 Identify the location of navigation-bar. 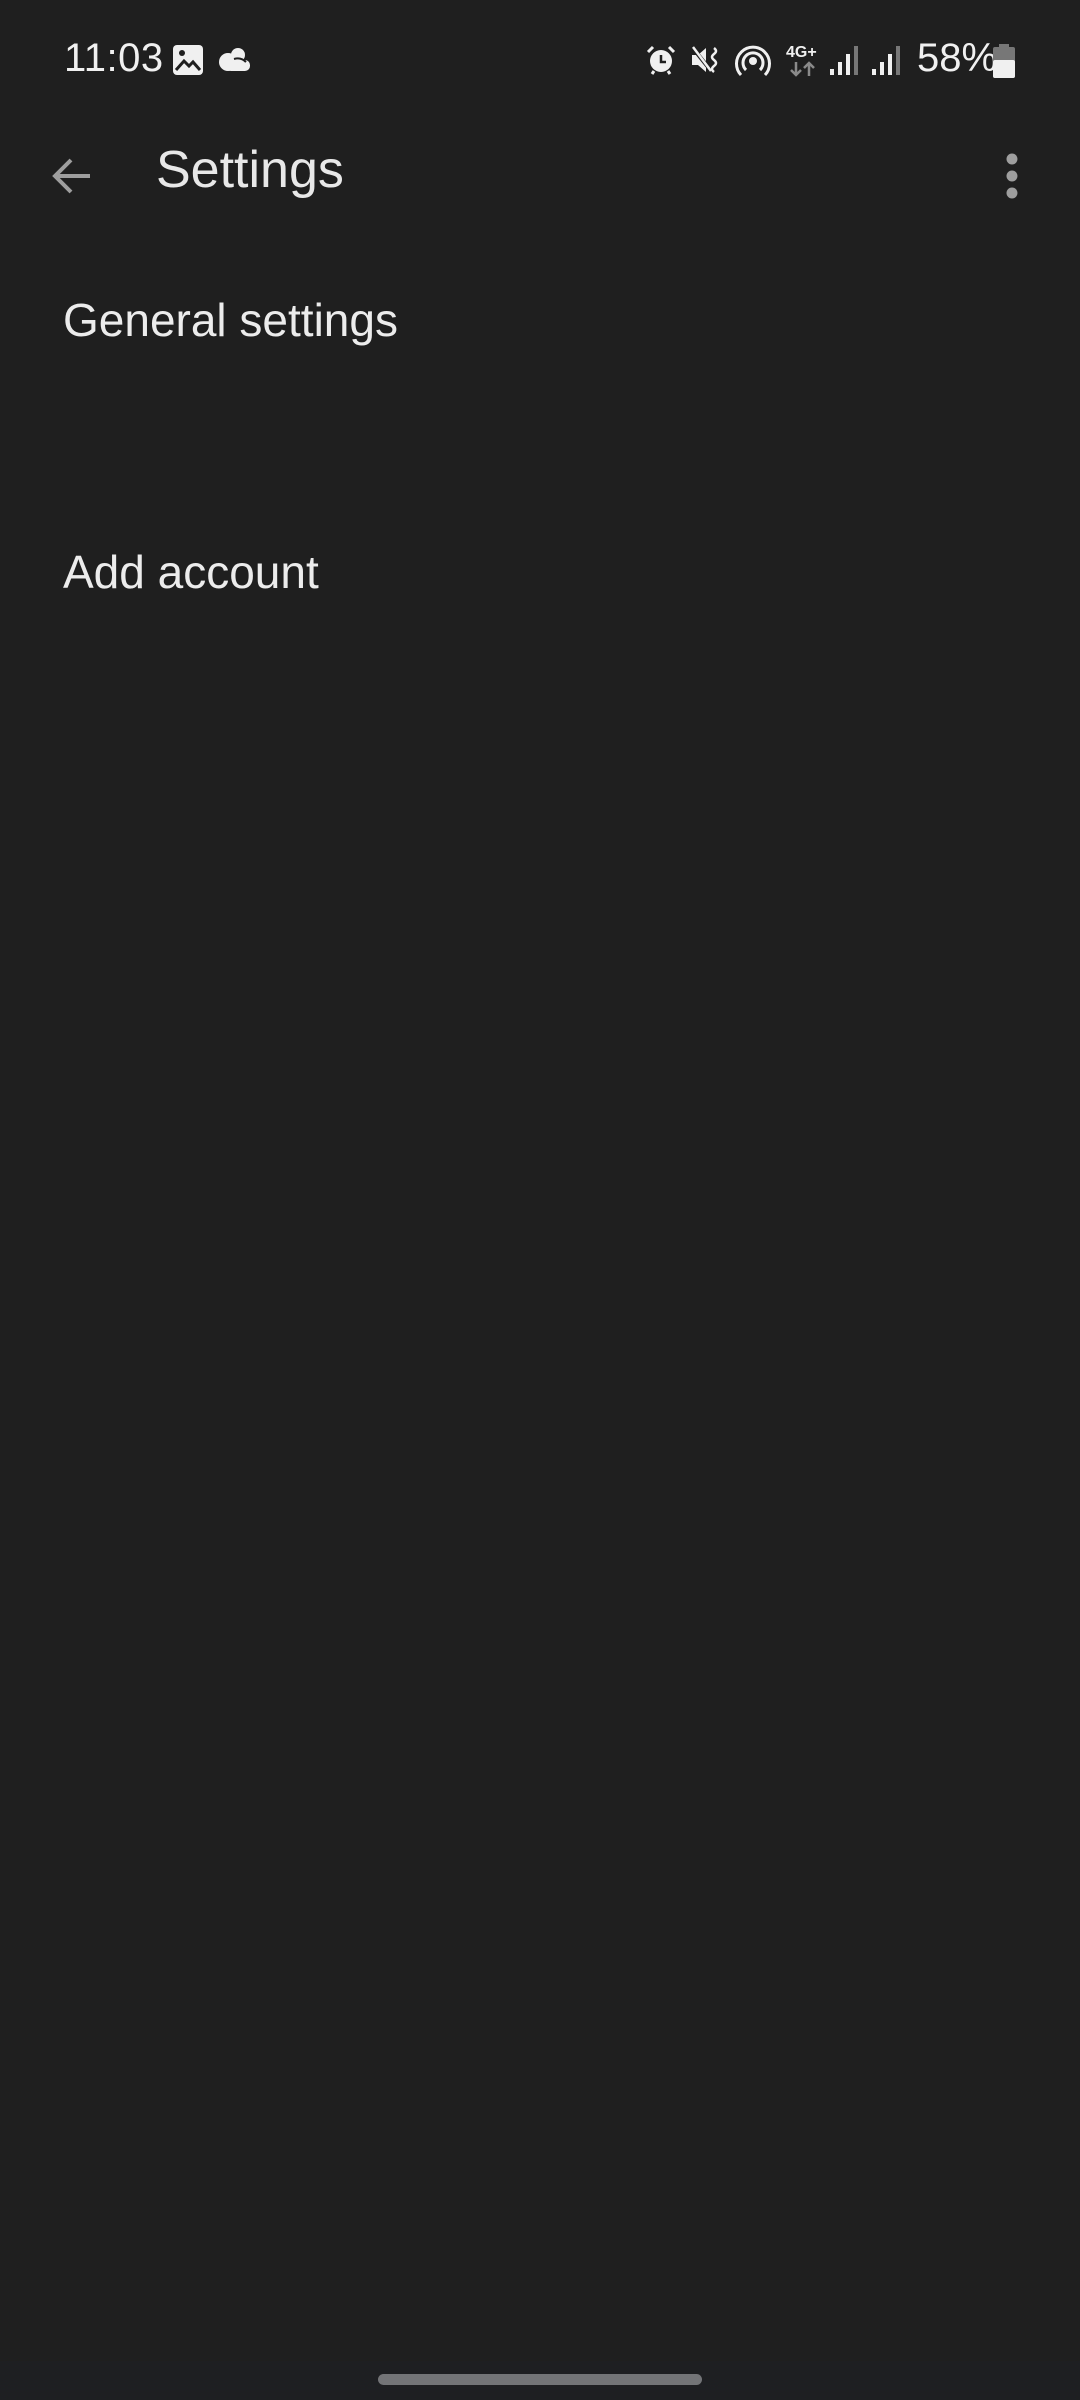
(540, 2380).